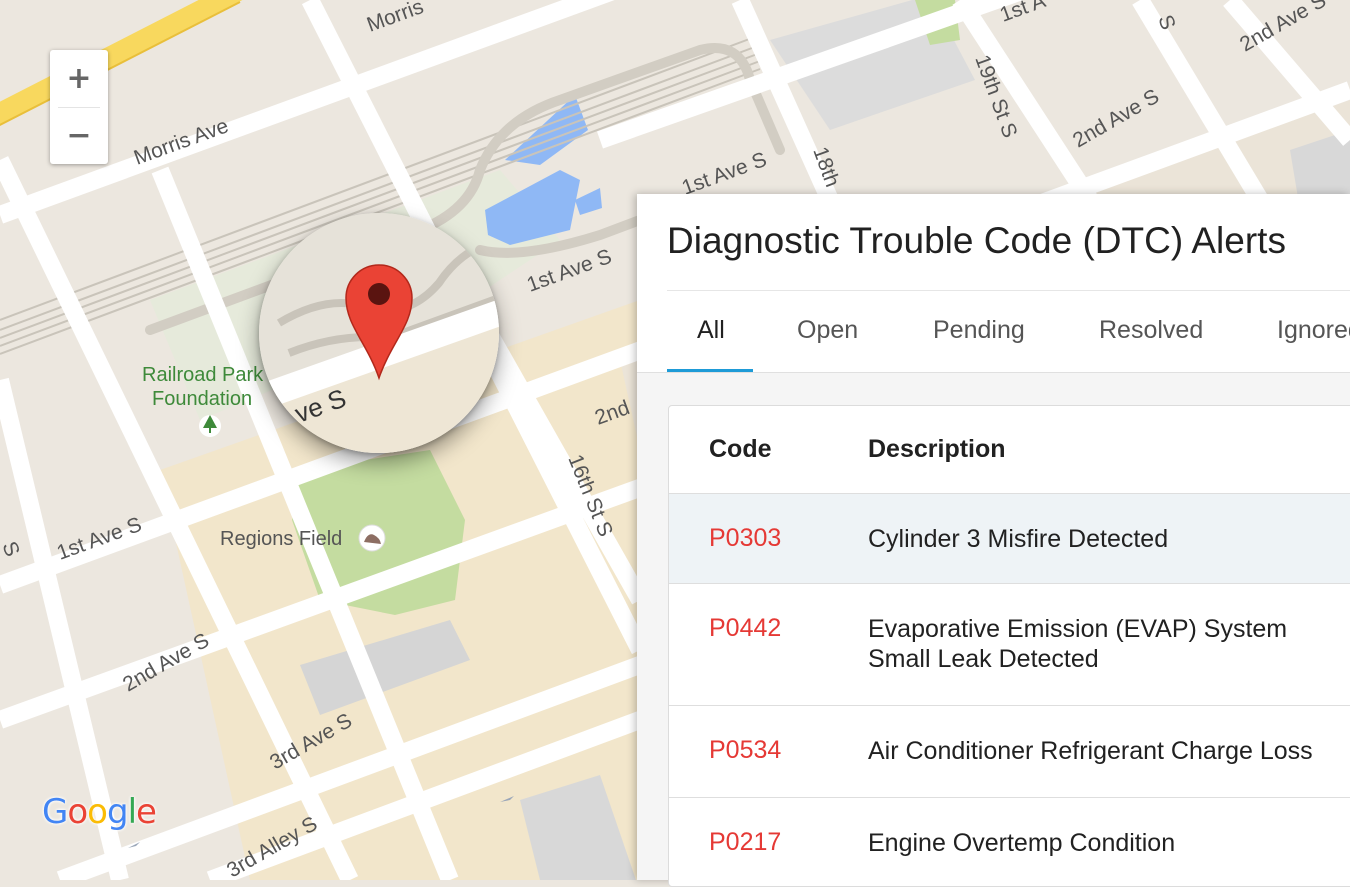 The height and width of the screenshot is (887, 1350). What do you see at coordinates (117, 812) in the screenshot?
I see `logo-letter: g` at bounding box center [117, 812].